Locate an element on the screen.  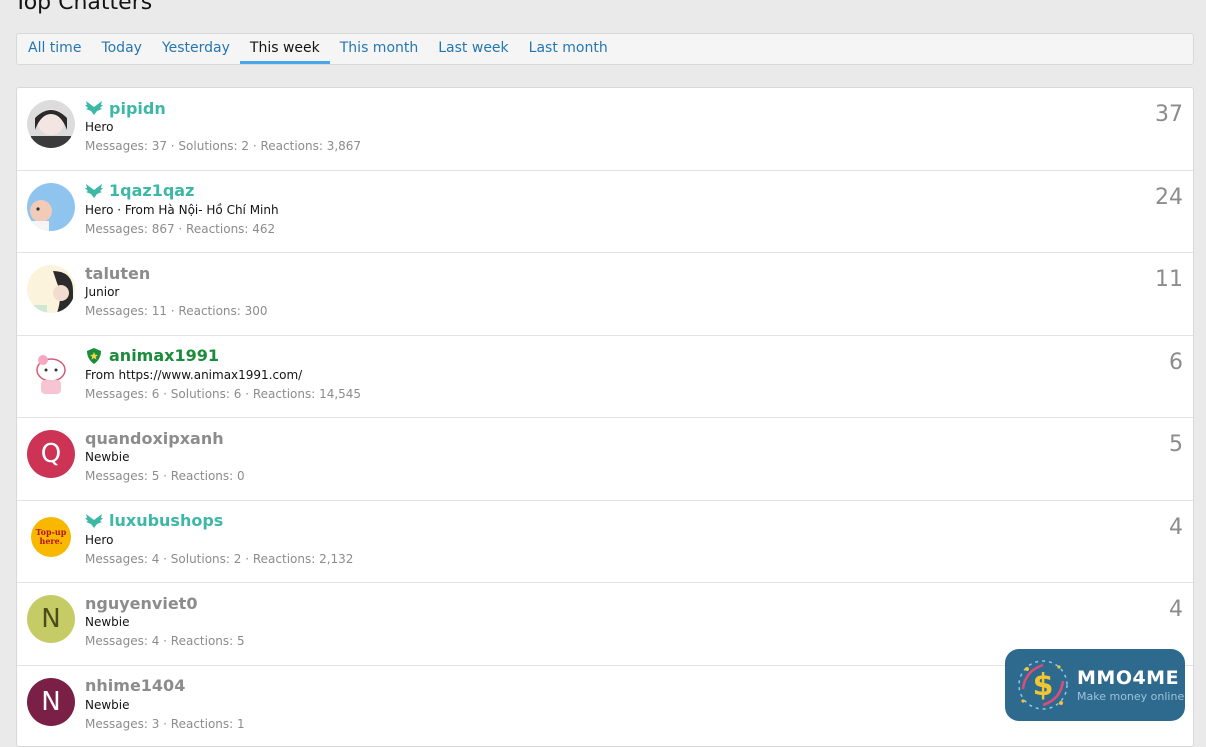
svg-text: here. is located at coordinates (51, 541).